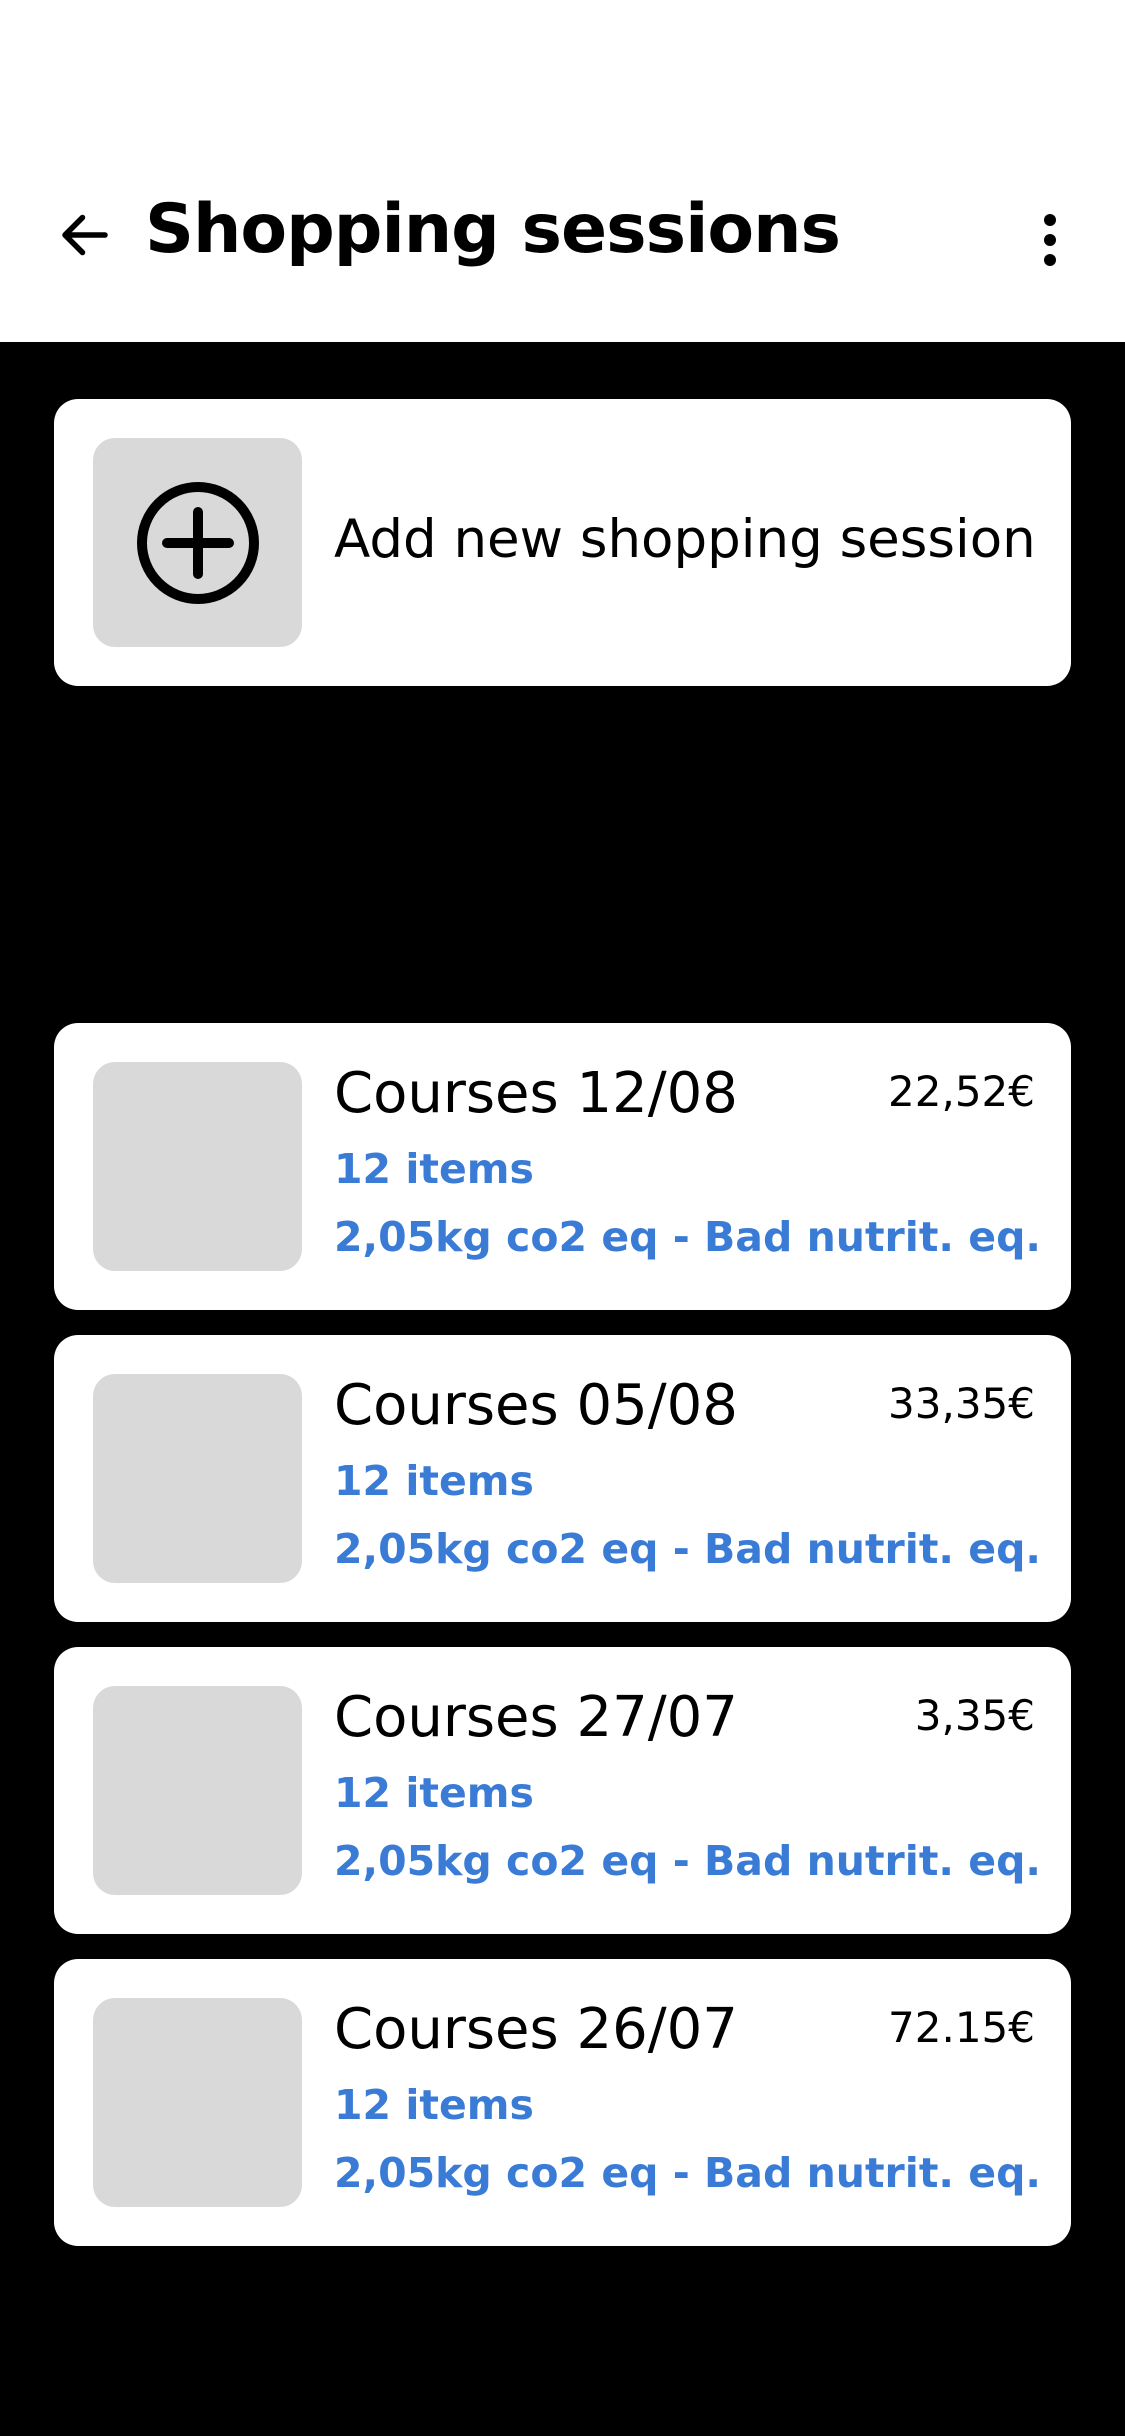 The height and width of the screenshot is (2436, 1125). I want to click on session-price: 33,35€, so click(961, 1403).